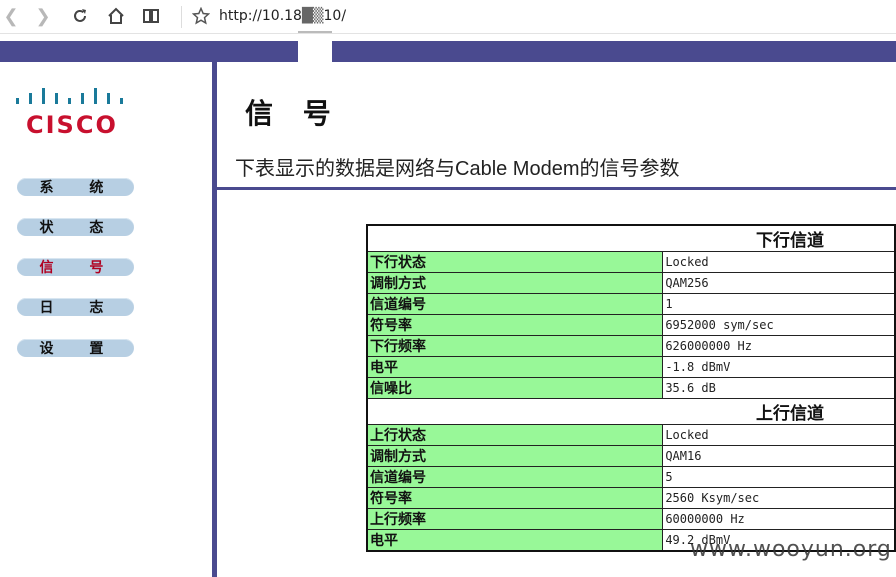 This screenshot has height=577, width=896. I want to click on nav-status-button: 状 态, so click(75, 227).